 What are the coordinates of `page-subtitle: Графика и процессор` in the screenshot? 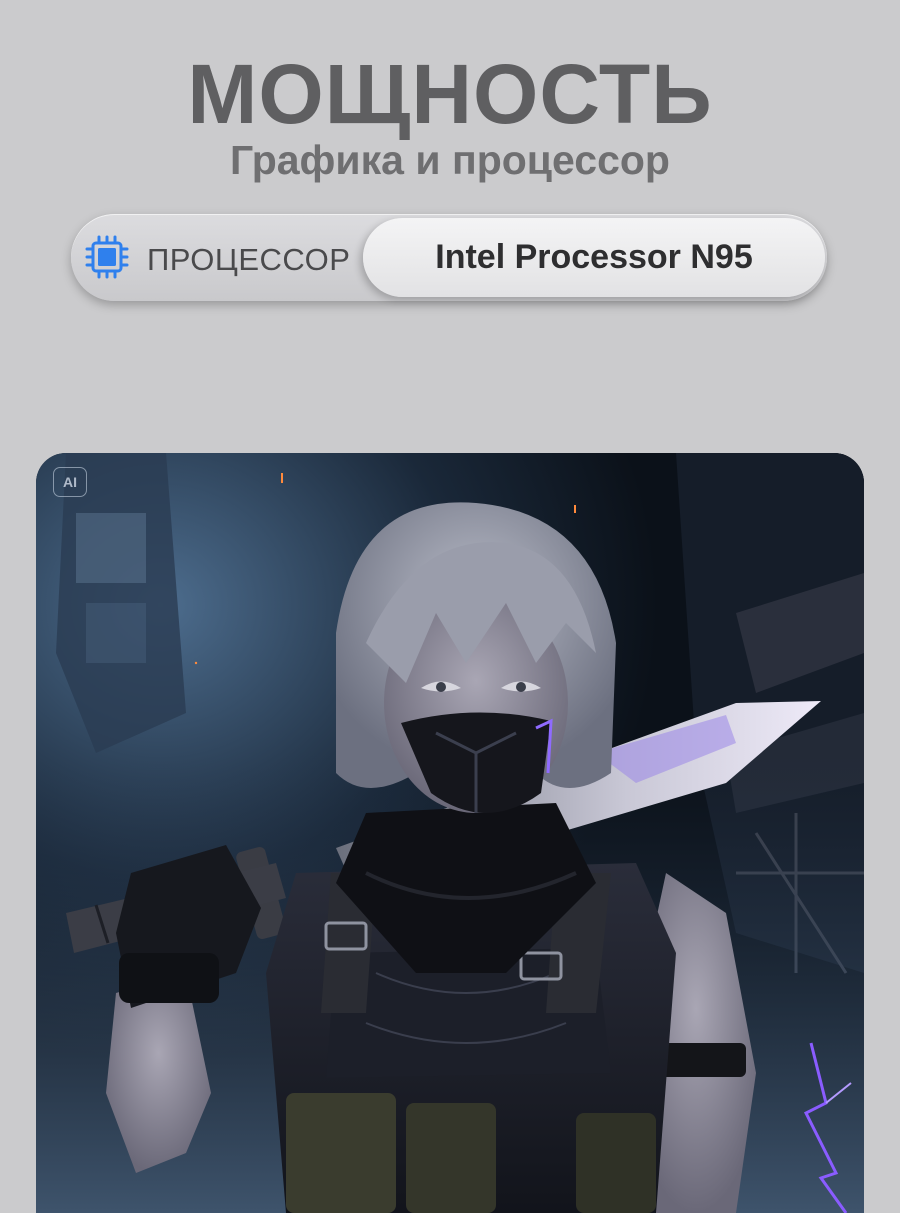 It's located at (450, 160).